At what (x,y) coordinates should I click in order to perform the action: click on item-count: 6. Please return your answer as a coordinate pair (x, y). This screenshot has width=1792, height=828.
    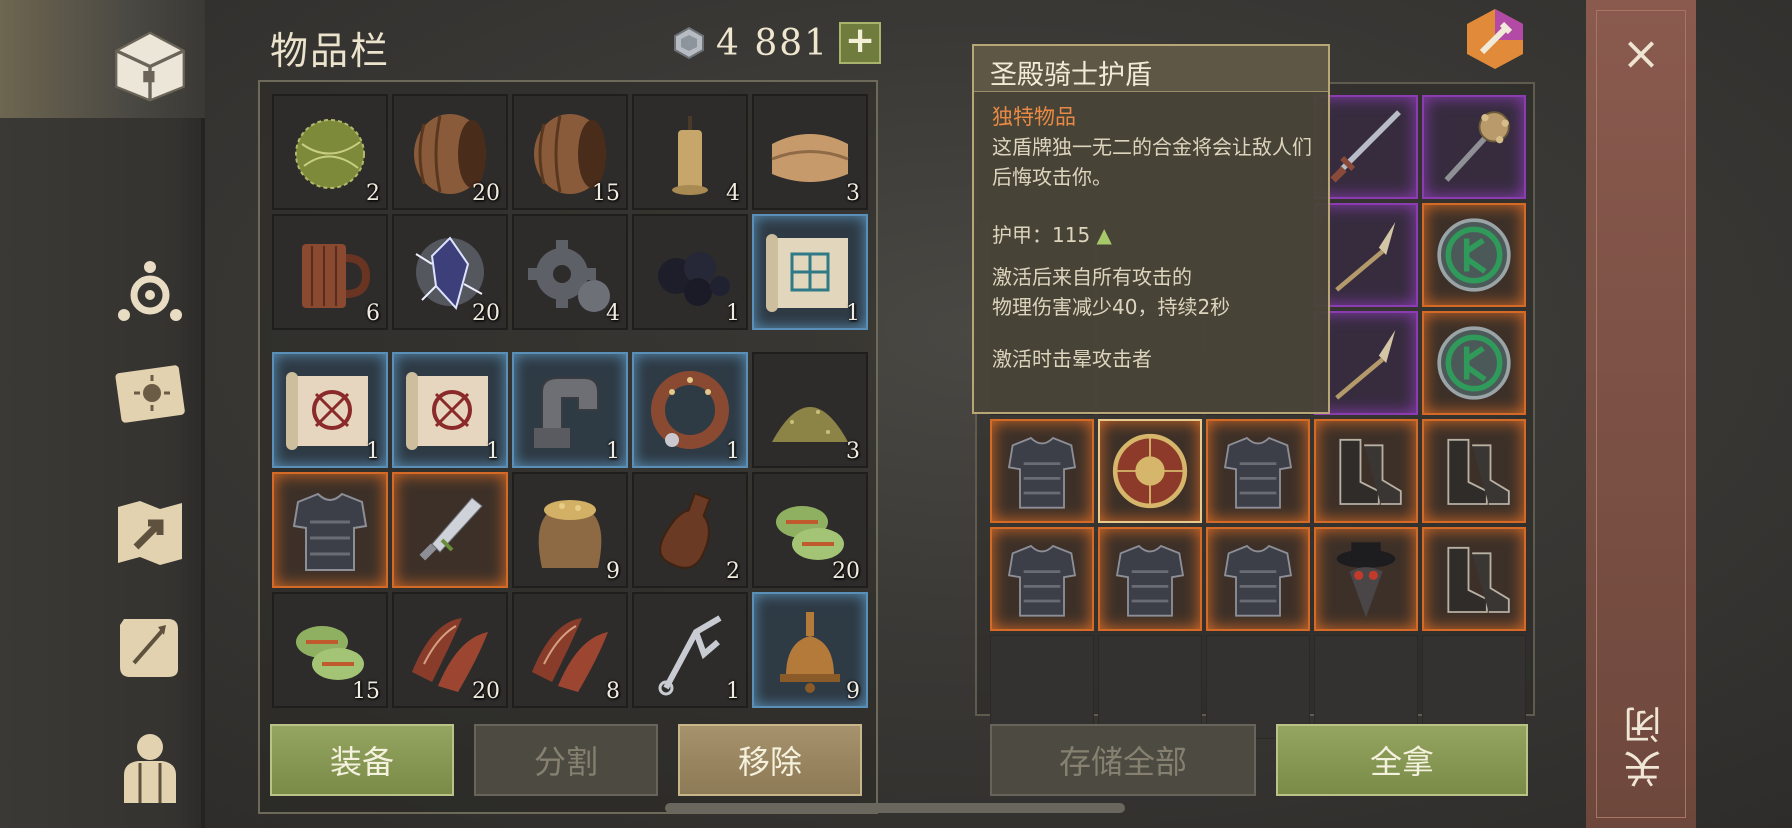
    Looking at the image, I should click on (373, 313).